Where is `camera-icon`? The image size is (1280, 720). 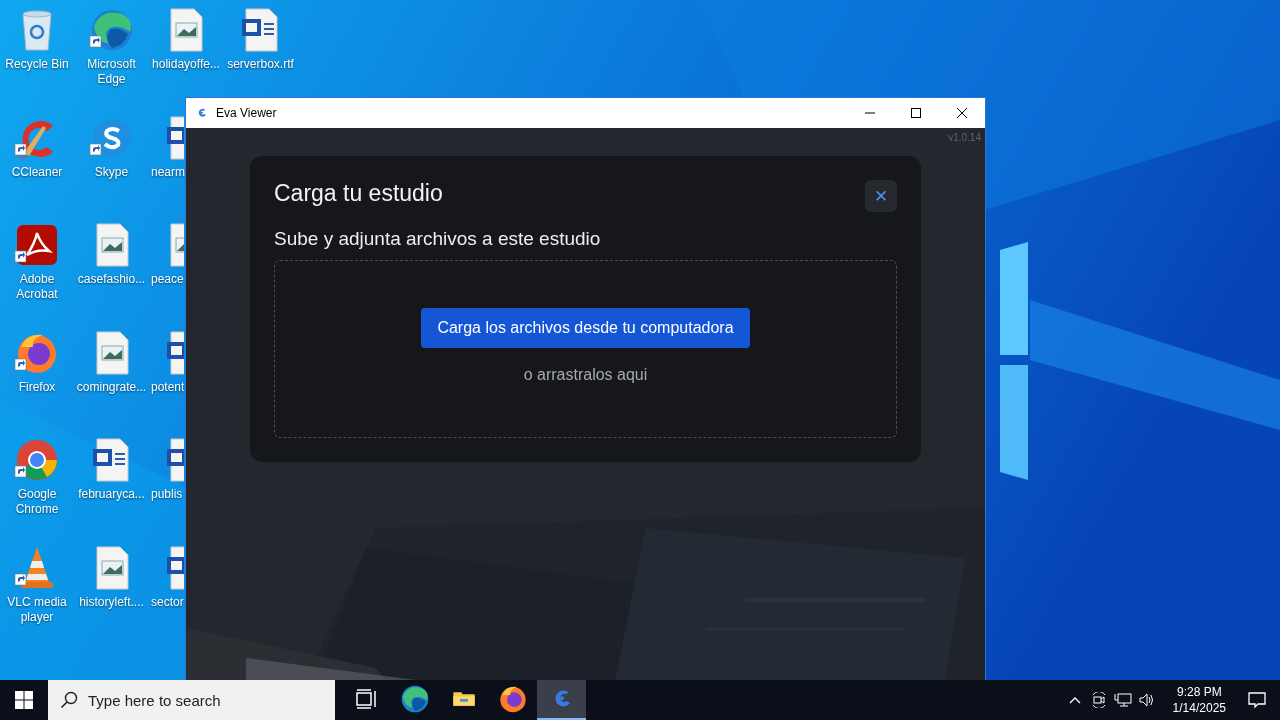
camera-icon is located at coordinates (1098, 700).